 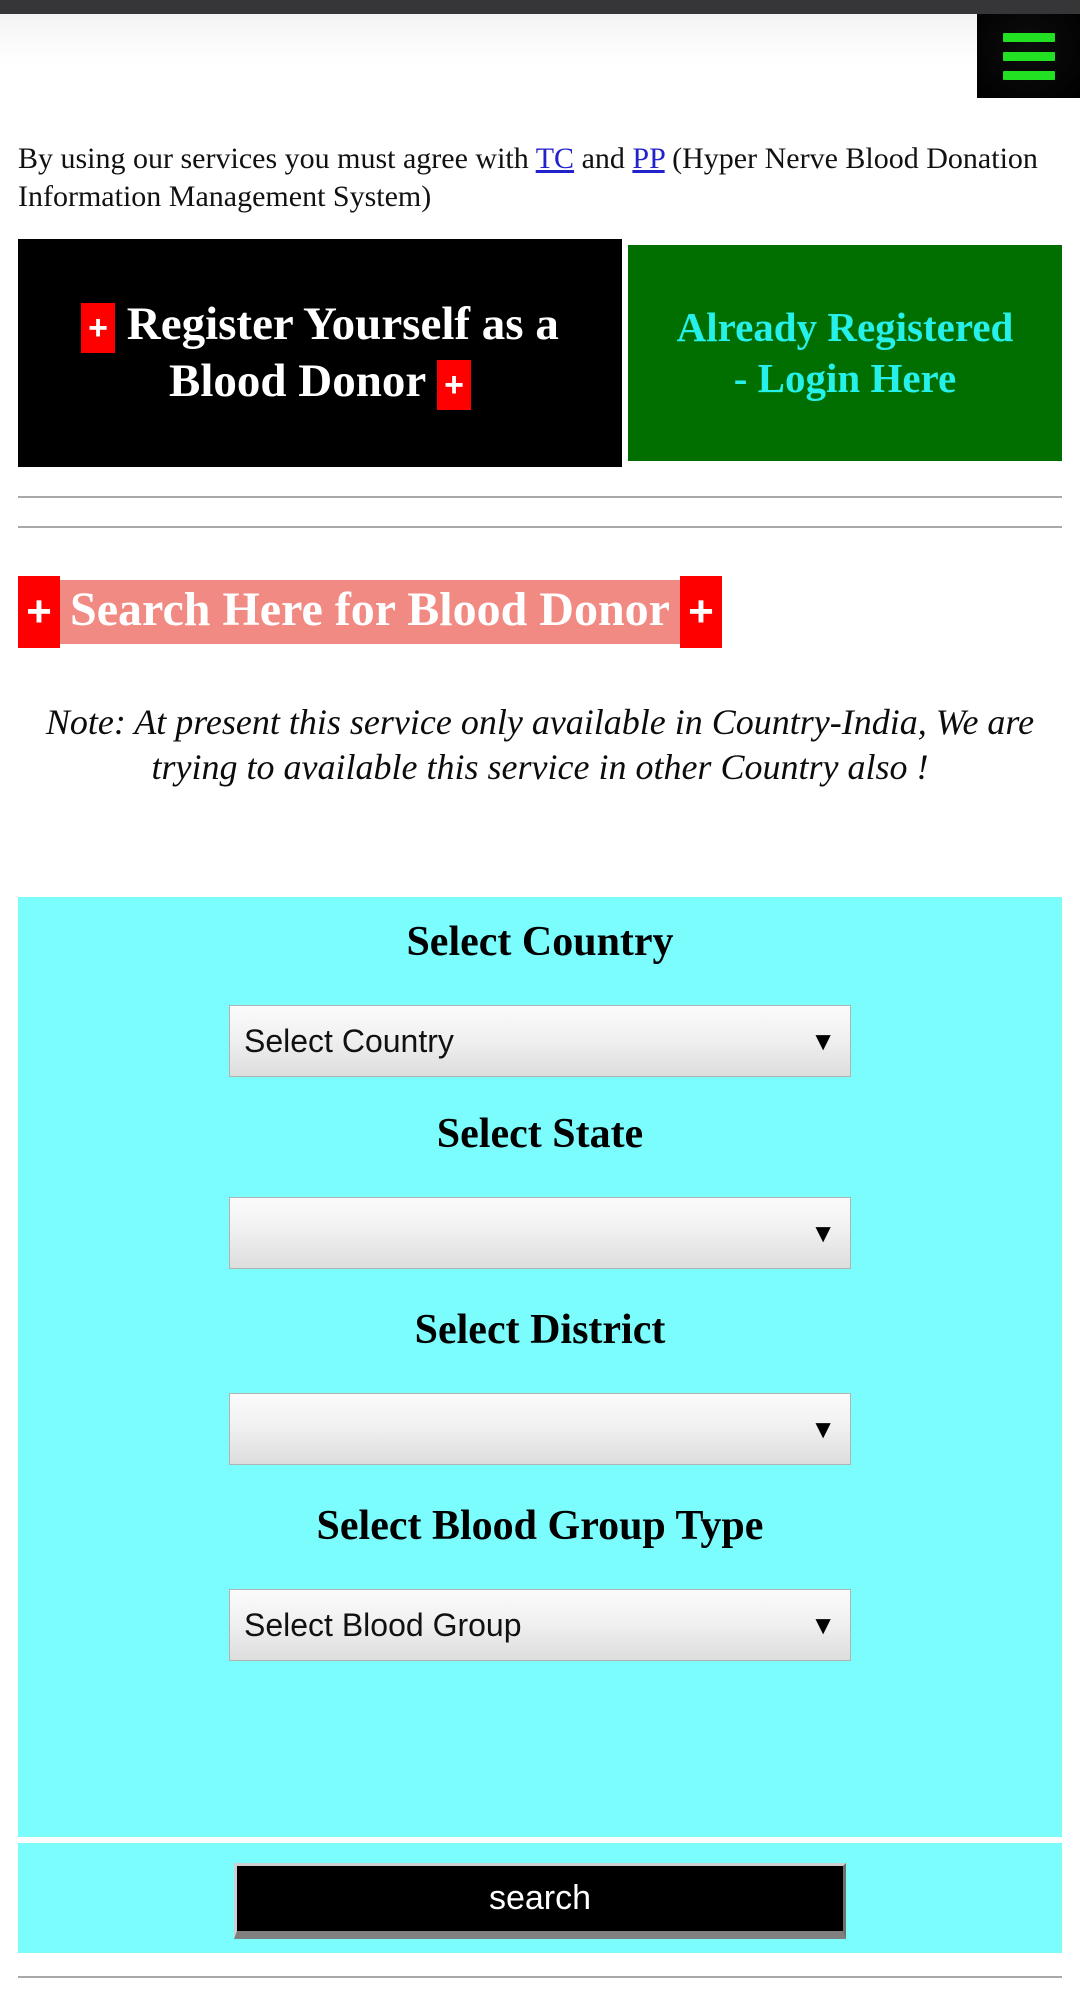 I want to click on login-line-1: Already Registered, so click(x=845, y=327).